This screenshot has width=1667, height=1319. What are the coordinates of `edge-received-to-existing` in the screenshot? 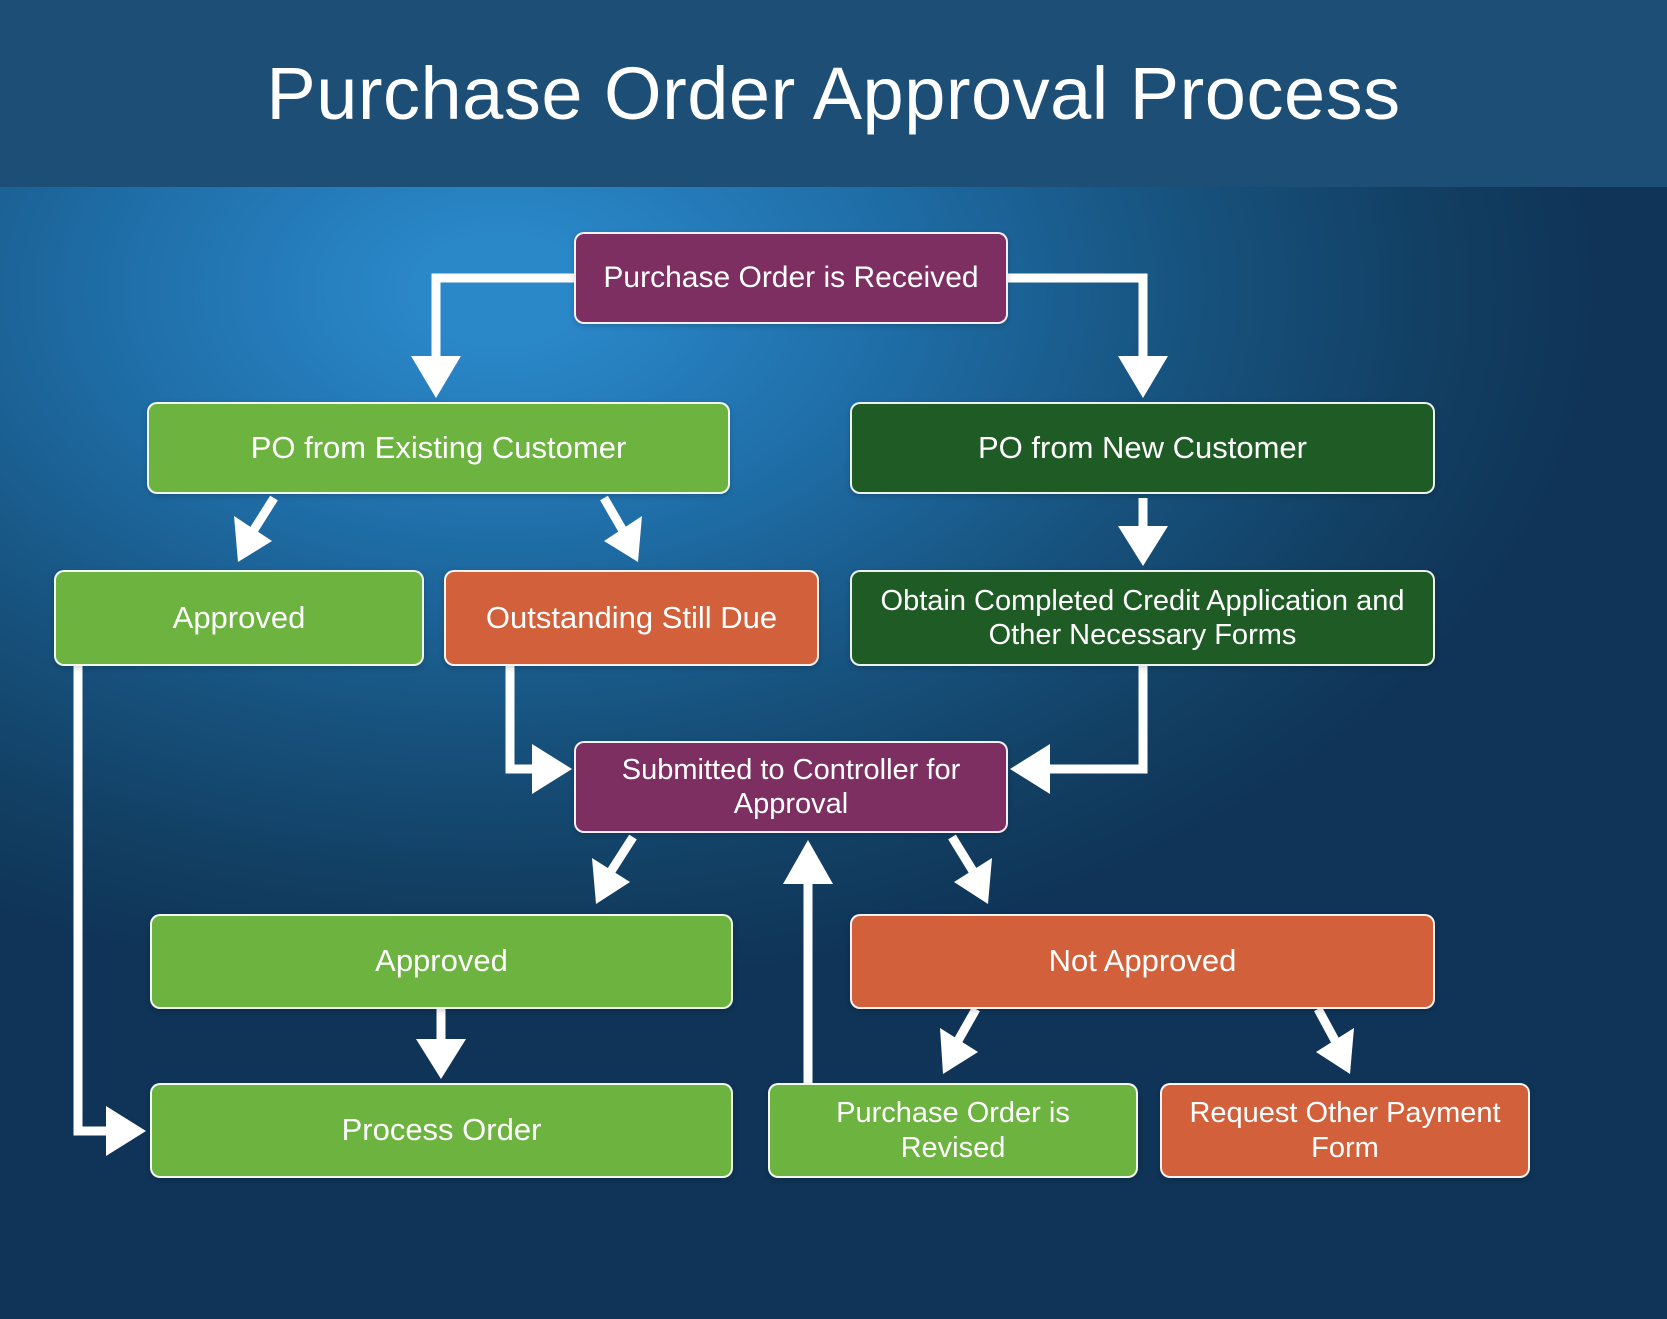 It's located at (492, 335).